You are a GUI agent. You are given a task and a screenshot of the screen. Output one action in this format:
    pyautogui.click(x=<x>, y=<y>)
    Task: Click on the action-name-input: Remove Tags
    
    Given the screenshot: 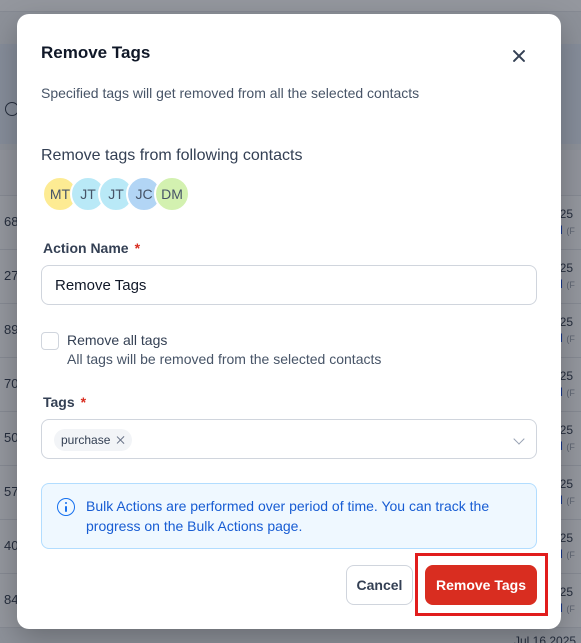 What is the action you would take?
    pyautogui.click(x=289, y=285)
    